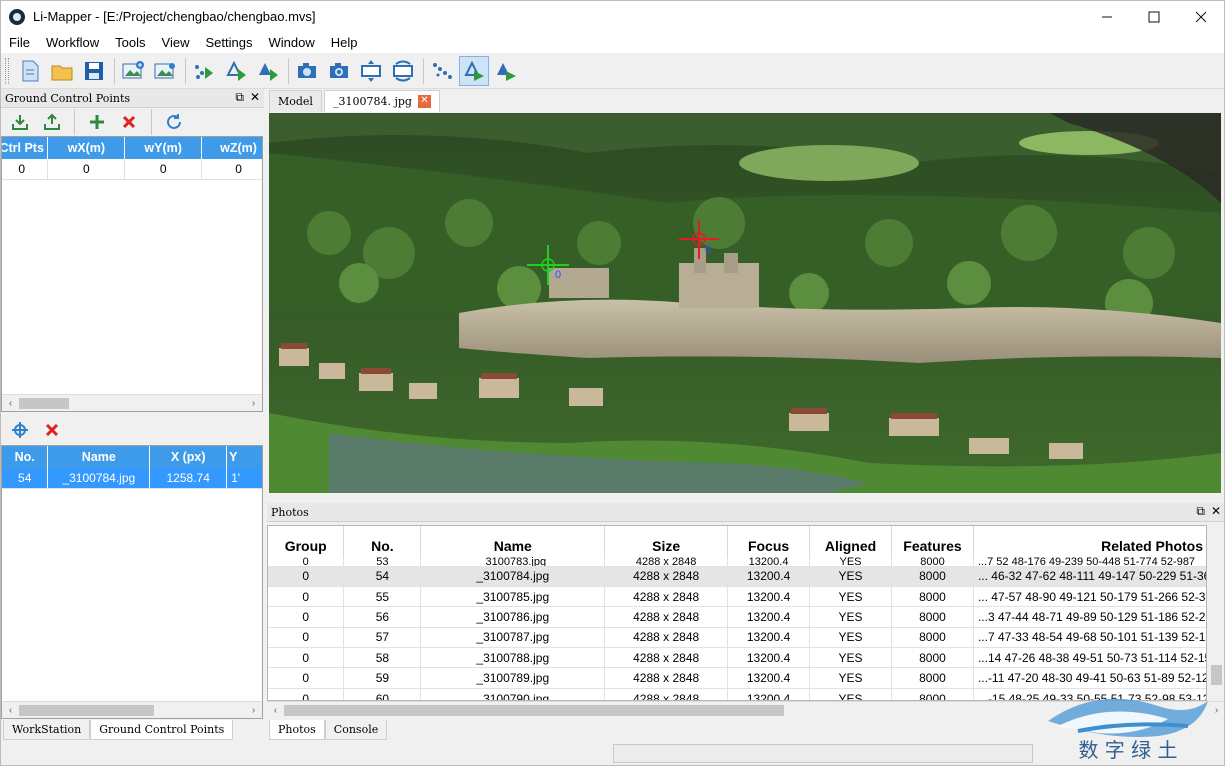  What do you see at coordinates (513, 561) in the screenshot?
I see `cell: _3100783.jpg` at bounding box center [513, 561].